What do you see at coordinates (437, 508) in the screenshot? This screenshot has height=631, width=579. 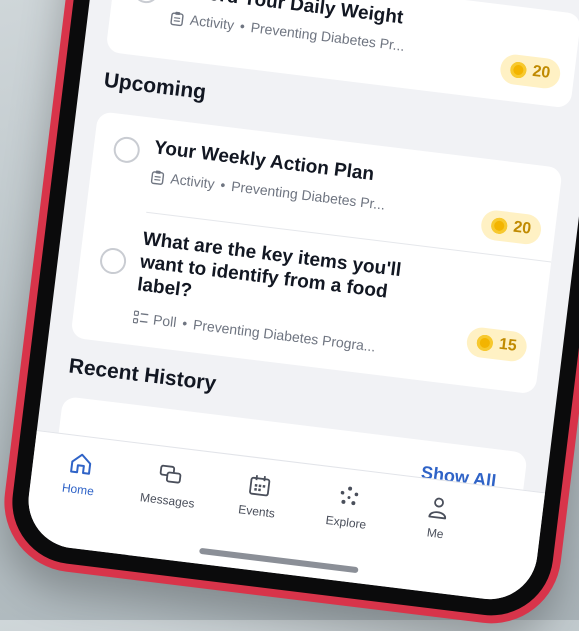 I see `person-icon` at bounding box center [437, 508].